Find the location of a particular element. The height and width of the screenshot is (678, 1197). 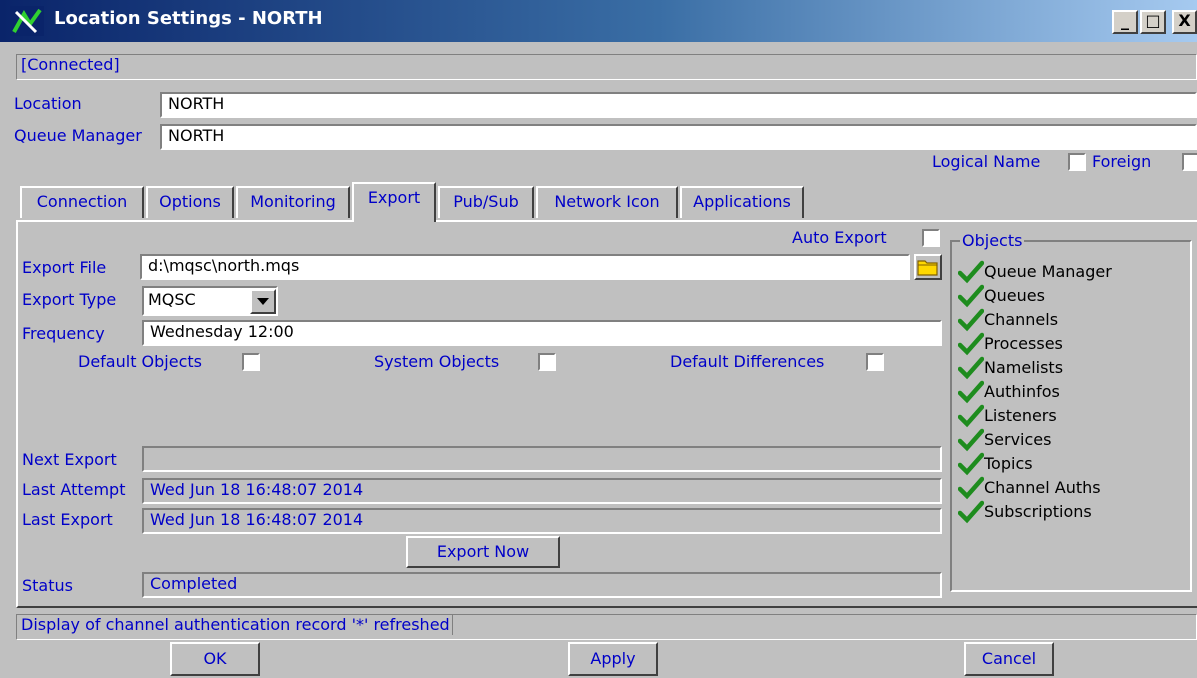

frequency-label: Frequency is located at coordinates (63, 333).